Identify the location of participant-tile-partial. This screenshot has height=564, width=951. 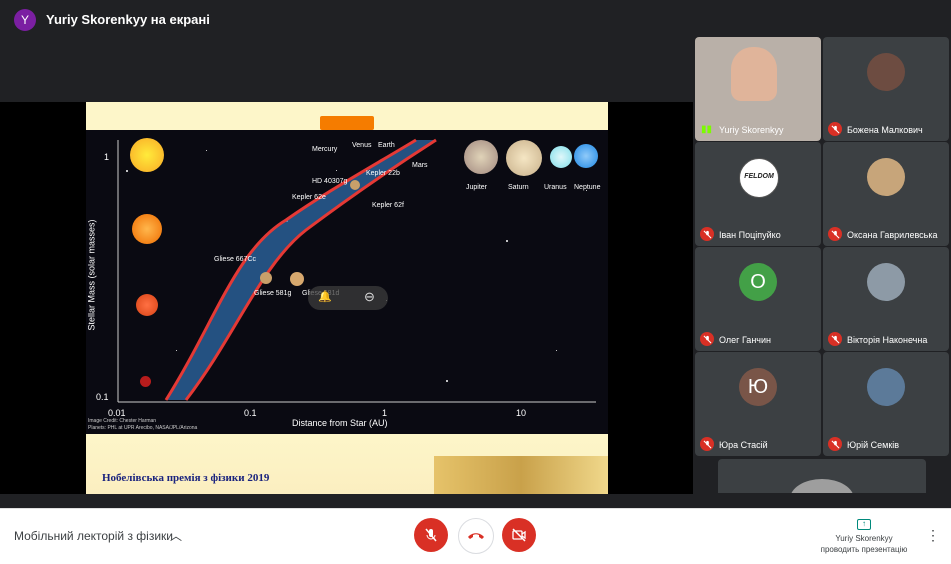
(822, 476).